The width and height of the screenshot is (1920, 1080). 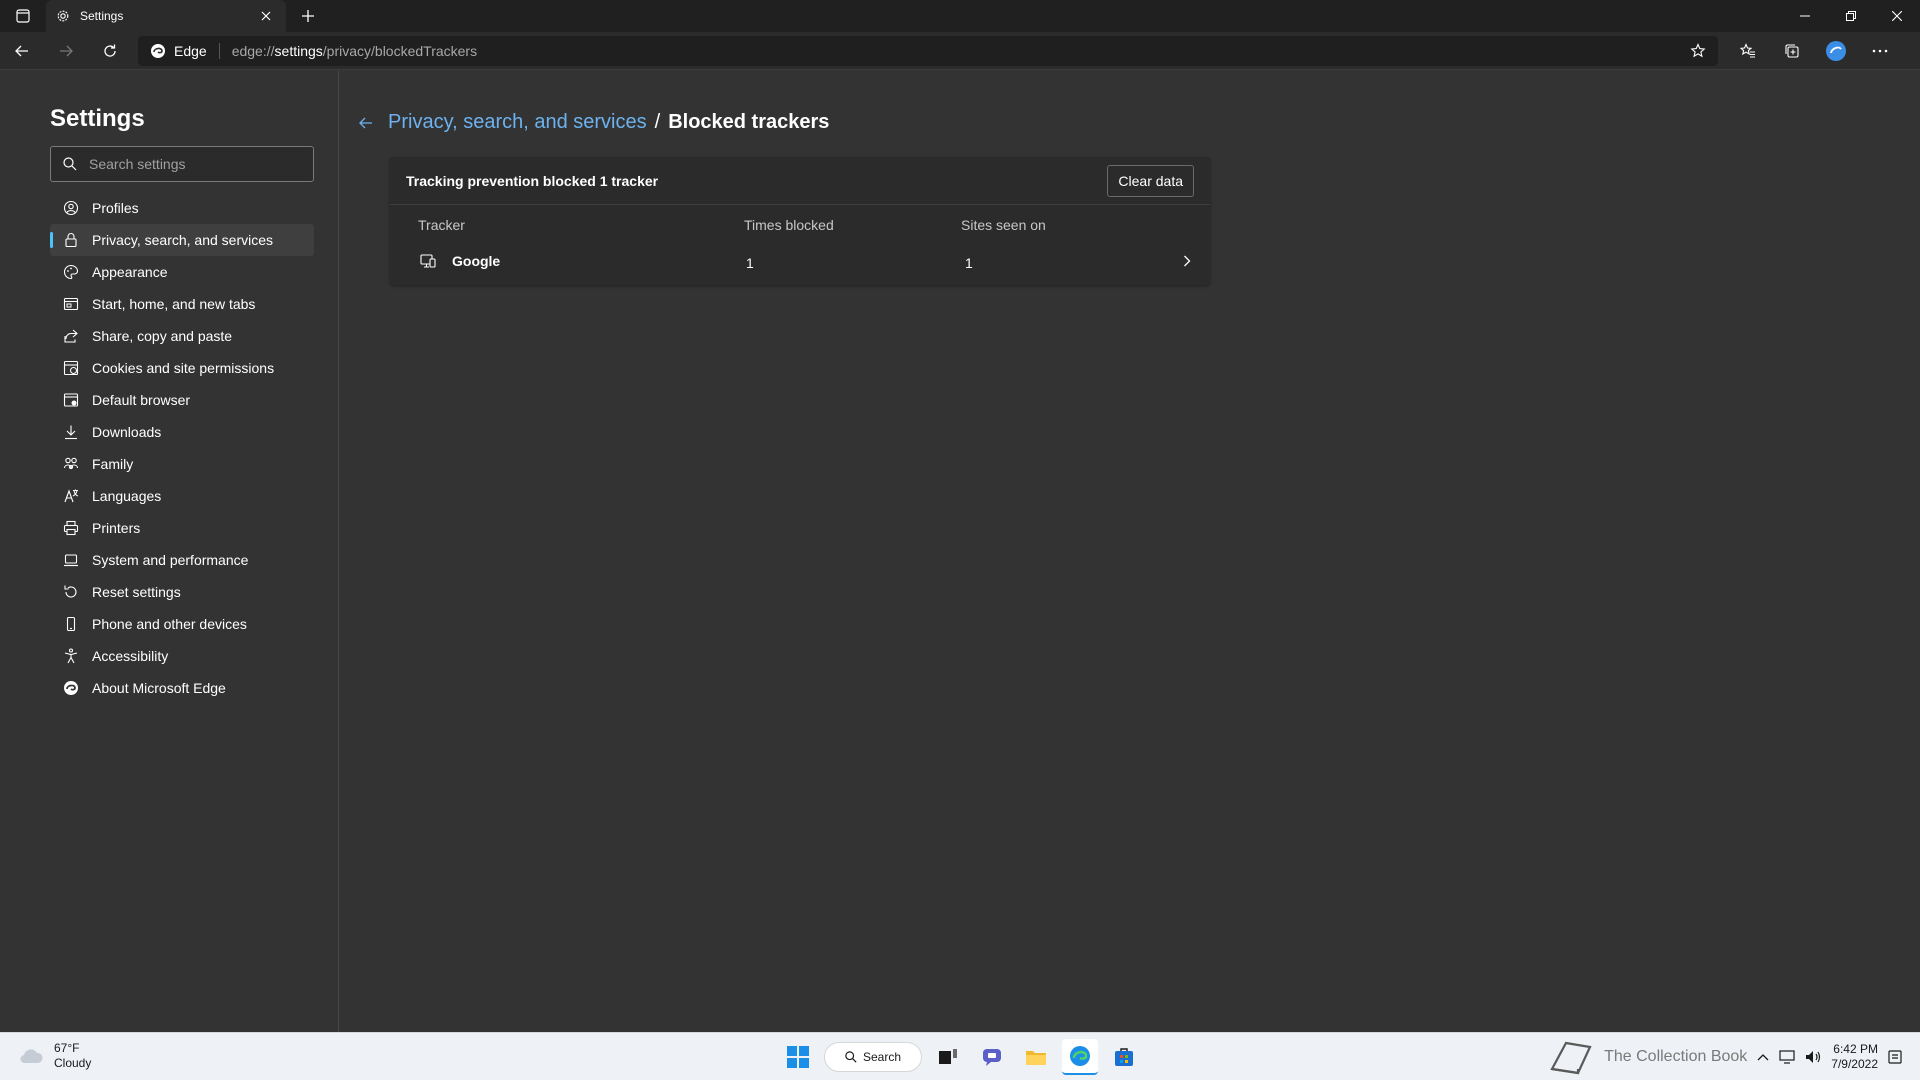 I want to click on chevron-up-icon, so click(x=1763, y=1057).